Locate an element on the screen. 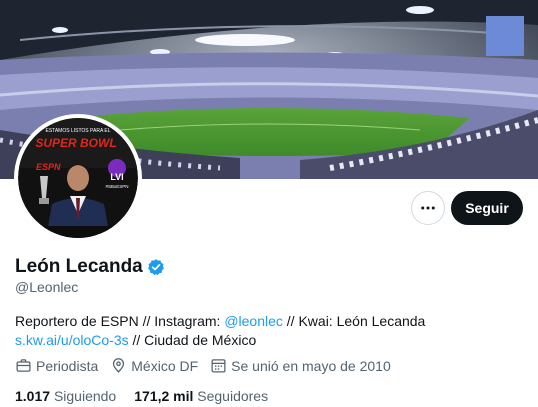 The height and width of the screenshot is (407, 538). following-link: 1.017 Siguiendo is located at coordinates (65, 396).